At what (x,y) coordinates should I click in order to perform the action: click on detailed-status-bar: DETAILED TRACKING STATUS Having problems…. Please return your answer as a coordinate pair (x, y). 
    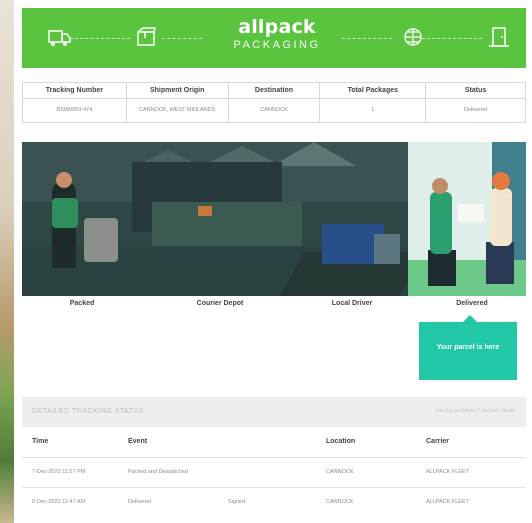
    Looking at the image, I should click on (274, 412).